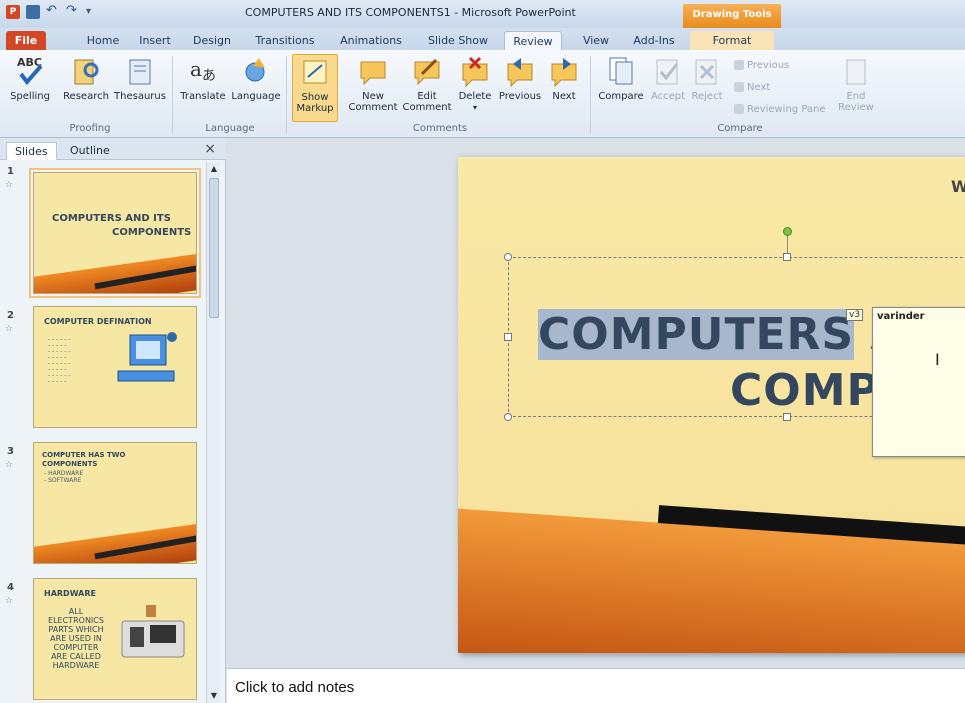  What do you see at coordinates (667, 72) in the screenshot?
I see `accept-icon` at bounding box center [667, 72].